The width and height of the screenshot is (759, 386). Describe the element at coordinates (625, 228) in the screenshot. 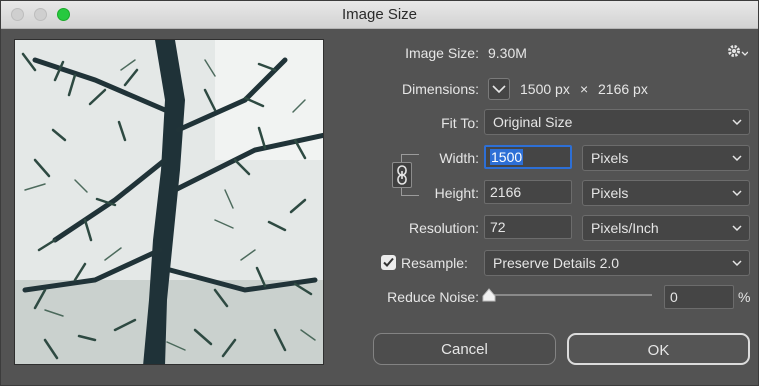

I see `resolution-unit-value: Pixels/Inch` at that location.